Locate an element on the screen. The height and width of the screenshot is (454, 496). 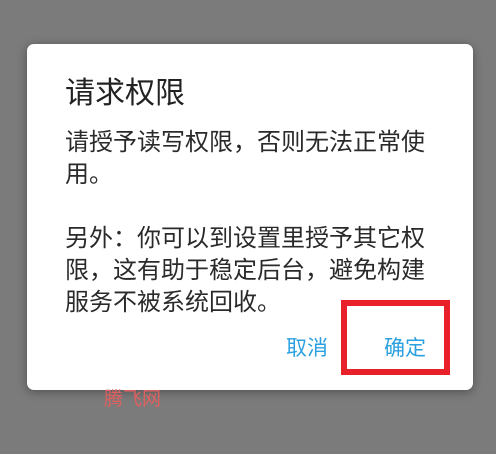
message-line: 服务不被系统回收。 is located at coordinates (173, 302).